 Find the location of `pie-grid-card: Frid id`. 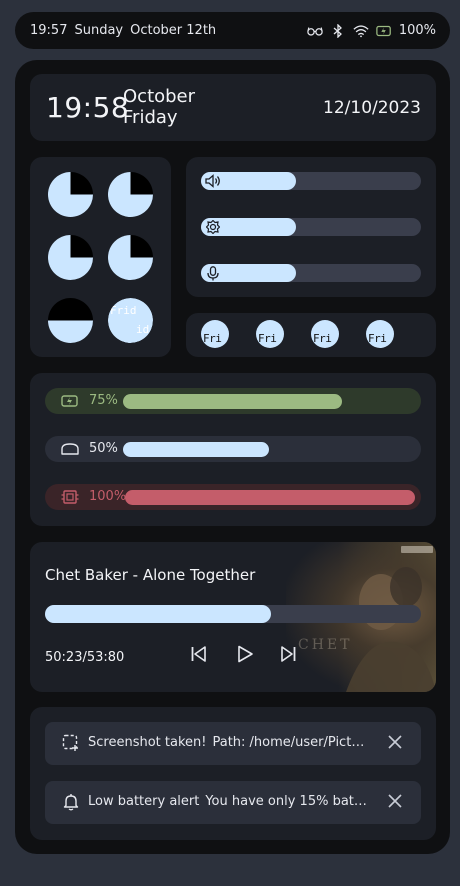

pie-grid-card: Frid id is located at coordinates (100, 257).